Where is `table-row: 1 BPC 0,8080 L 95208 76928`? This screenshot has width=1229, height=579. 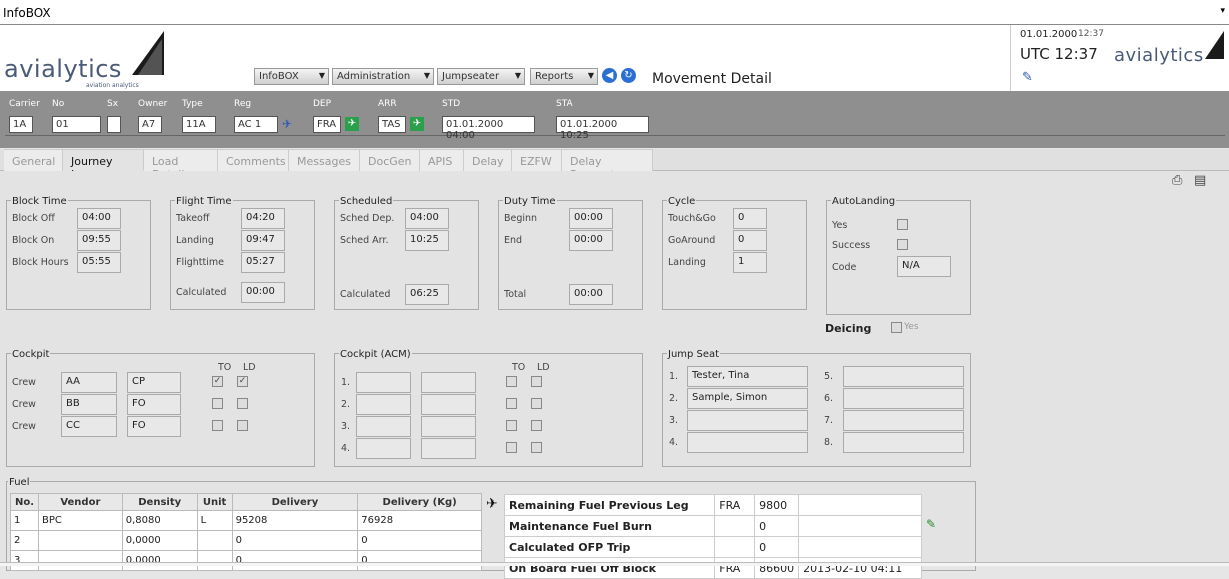 table-row: 1 BPC 0,8080 L 95208 76928 is located at coordinates (246, 520).